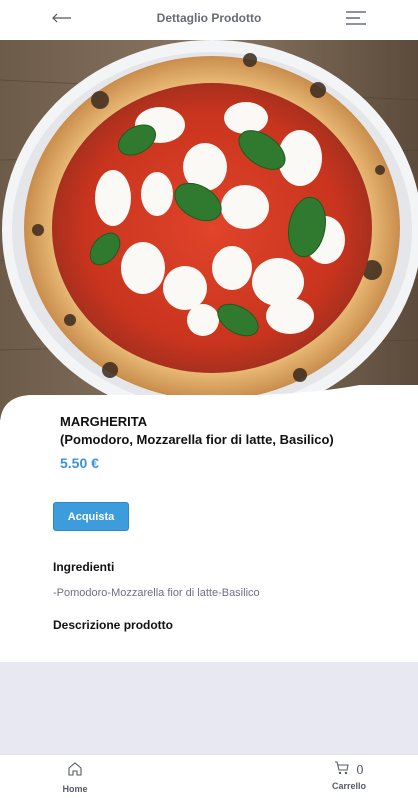  I want to click on menu-button, so click(356, 20).